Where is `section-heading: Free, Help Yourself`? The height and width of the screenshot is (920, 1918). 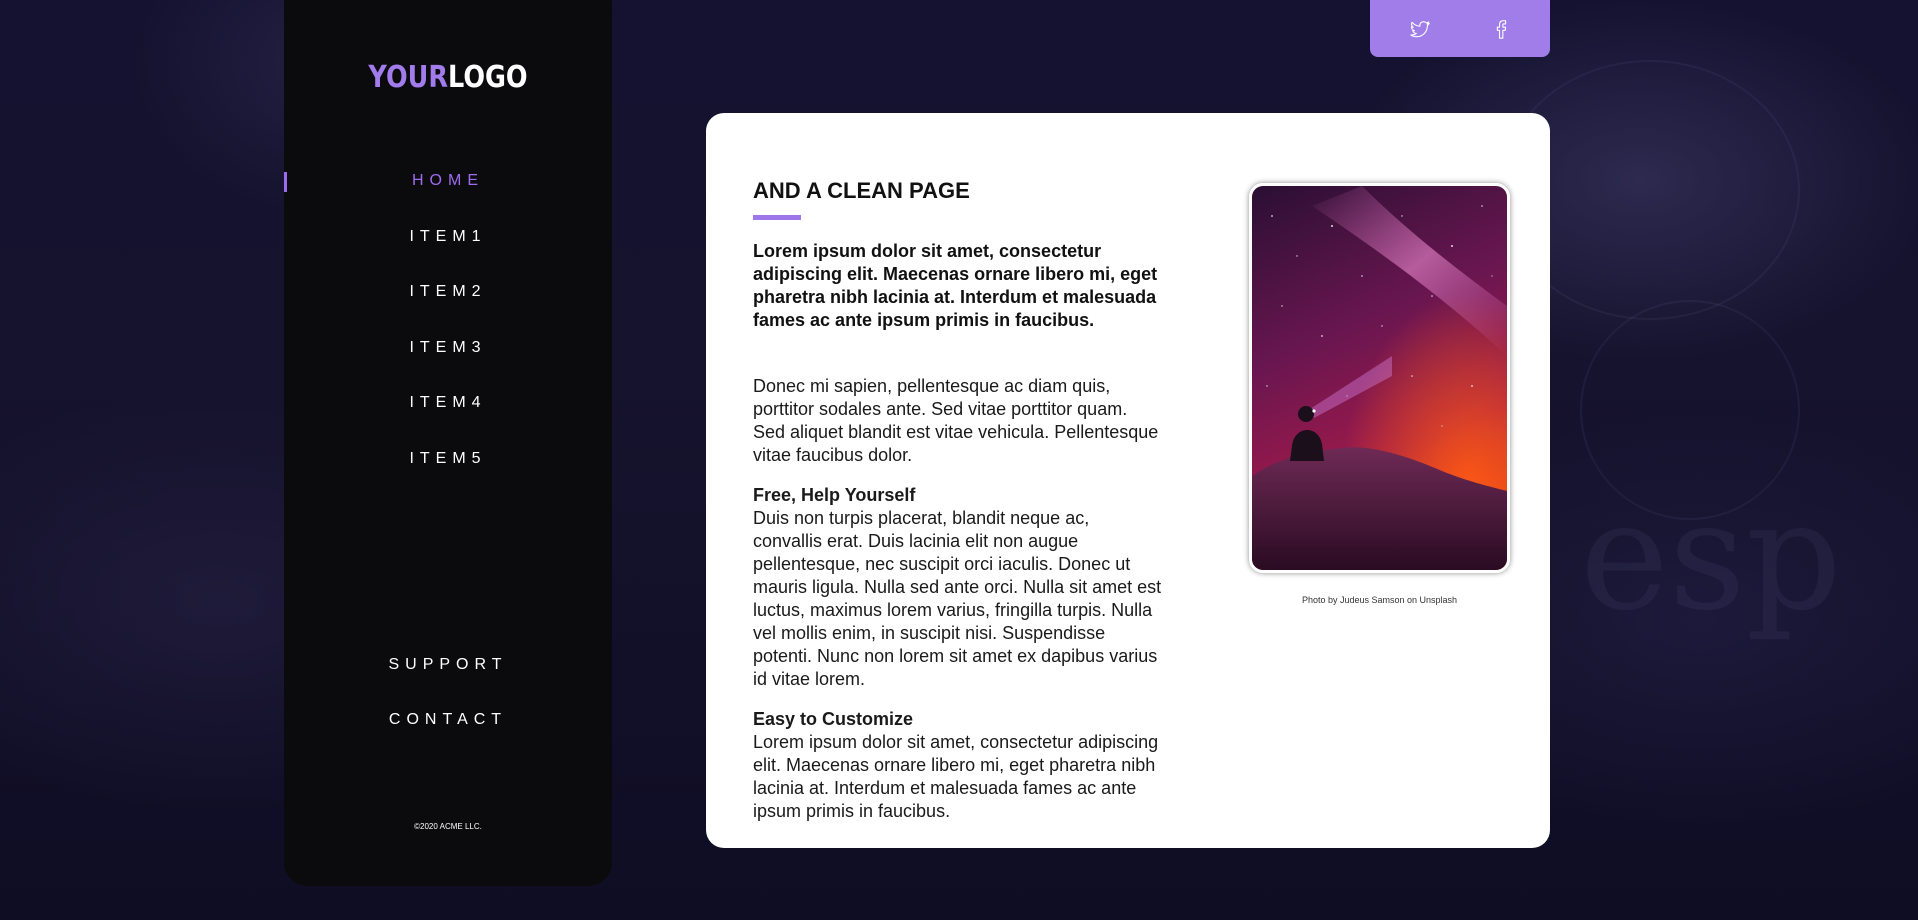 section-heading: Free, Help Yourself is located at coordinates (834, 495).